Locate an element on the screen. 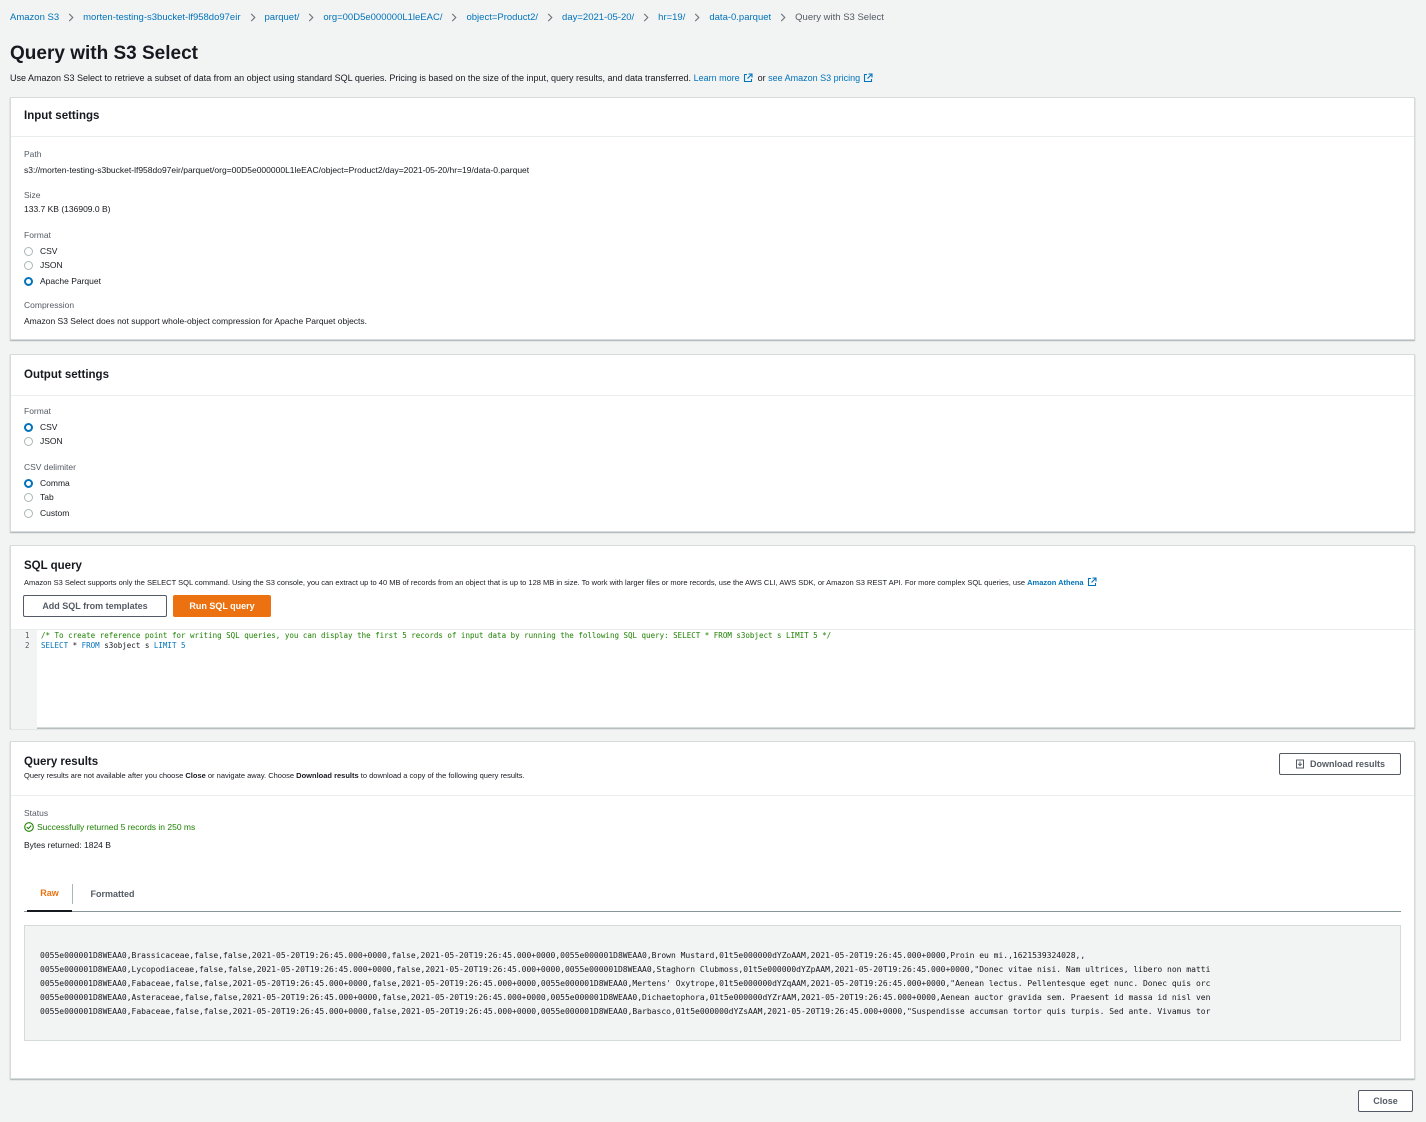  sql-query-title: SQL query is located at coordinates (53, 566).